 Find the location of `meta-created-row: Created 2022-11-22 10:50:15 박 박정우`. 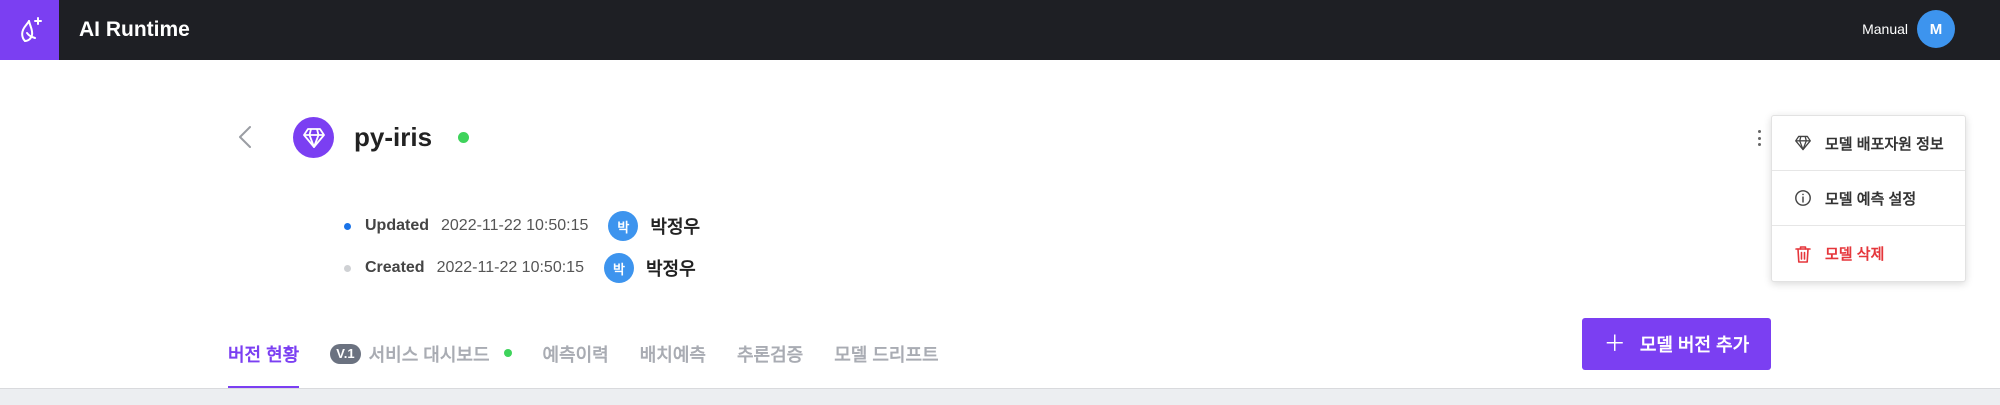

meta-created-row: Created 2022-11-22 10:50:15 박 박정우 is located at coordinates (520, 268).